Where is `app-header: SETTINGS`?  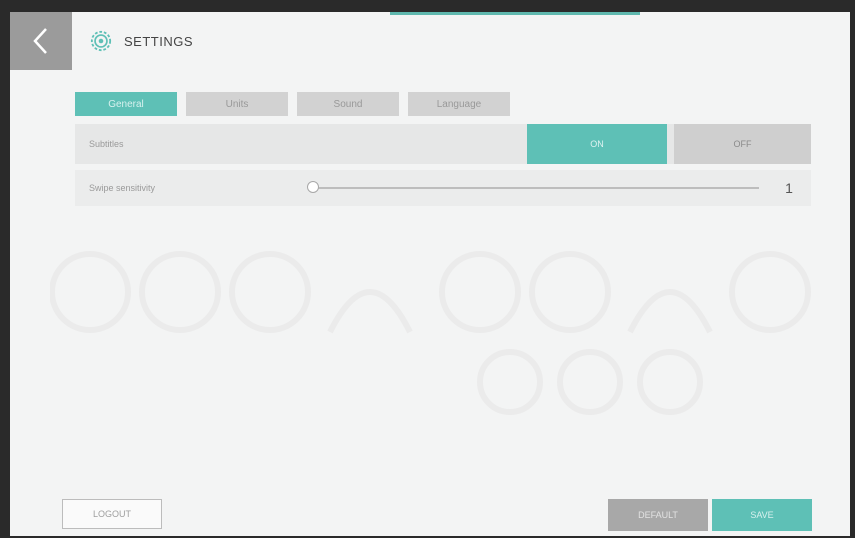
app-header: SETTINGS is located at coordinates (461, 41).